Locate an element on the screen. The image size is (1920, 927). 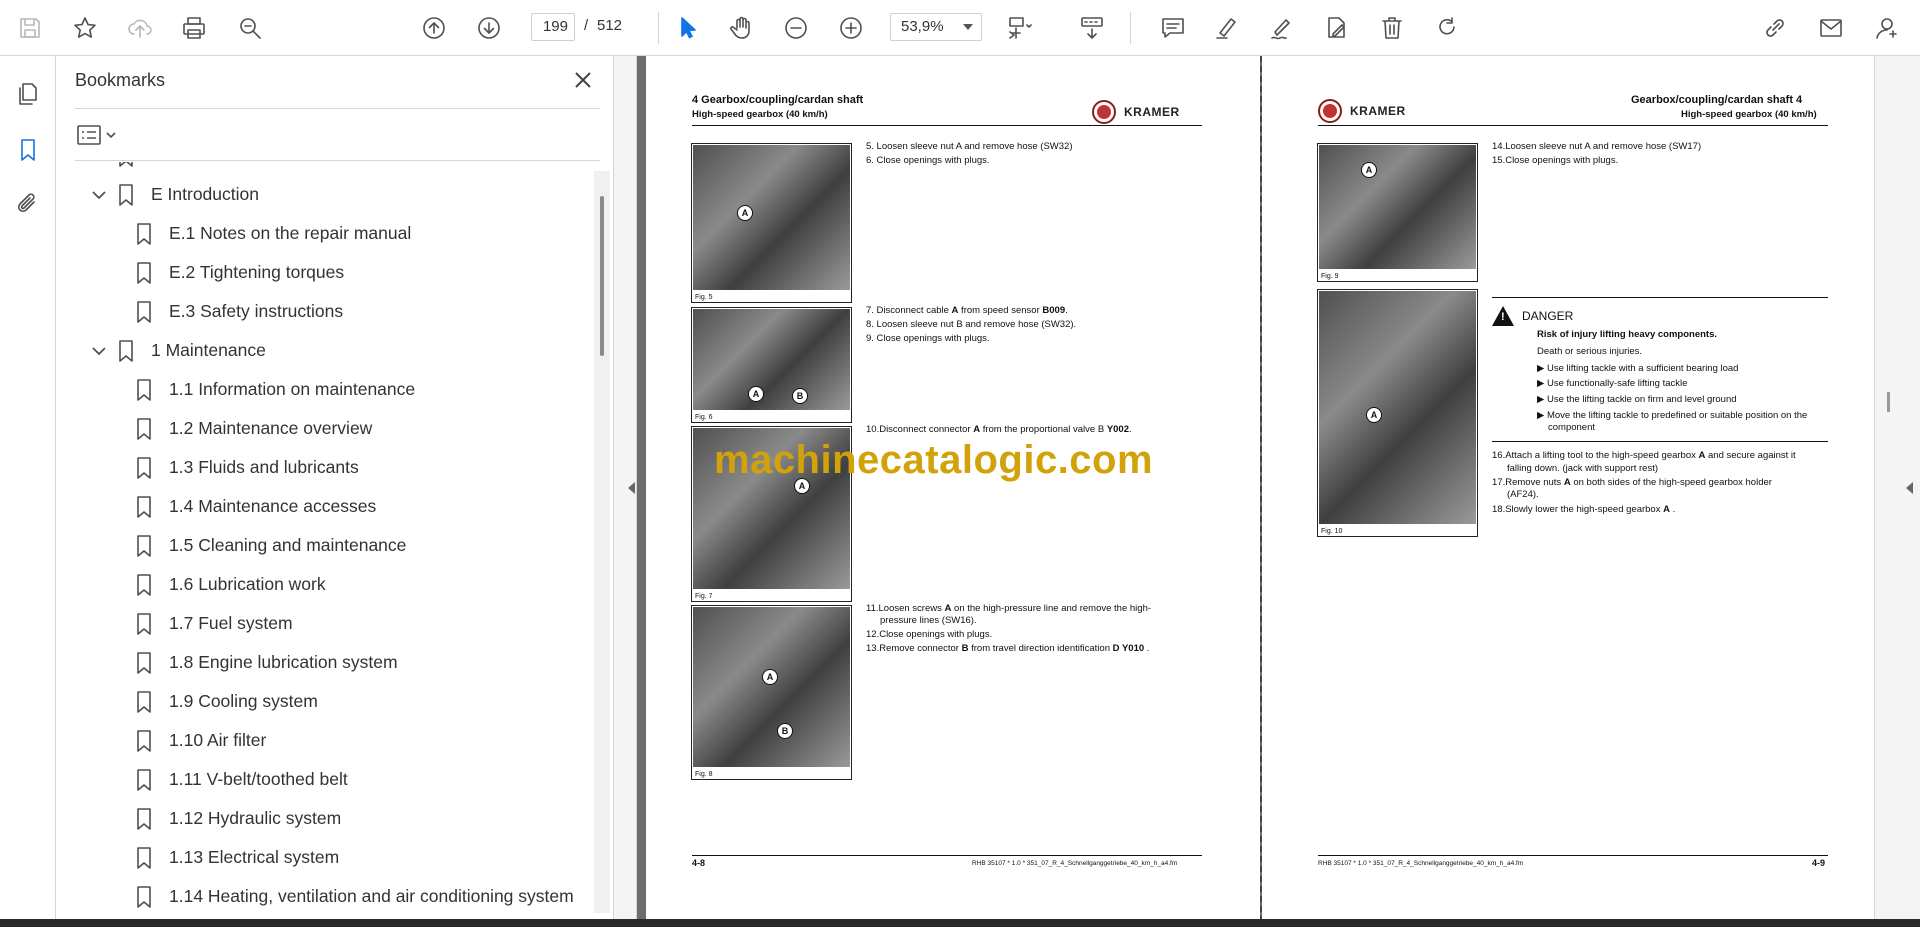
bookmark-item: E Introduction is located at coordinates (173, 194).